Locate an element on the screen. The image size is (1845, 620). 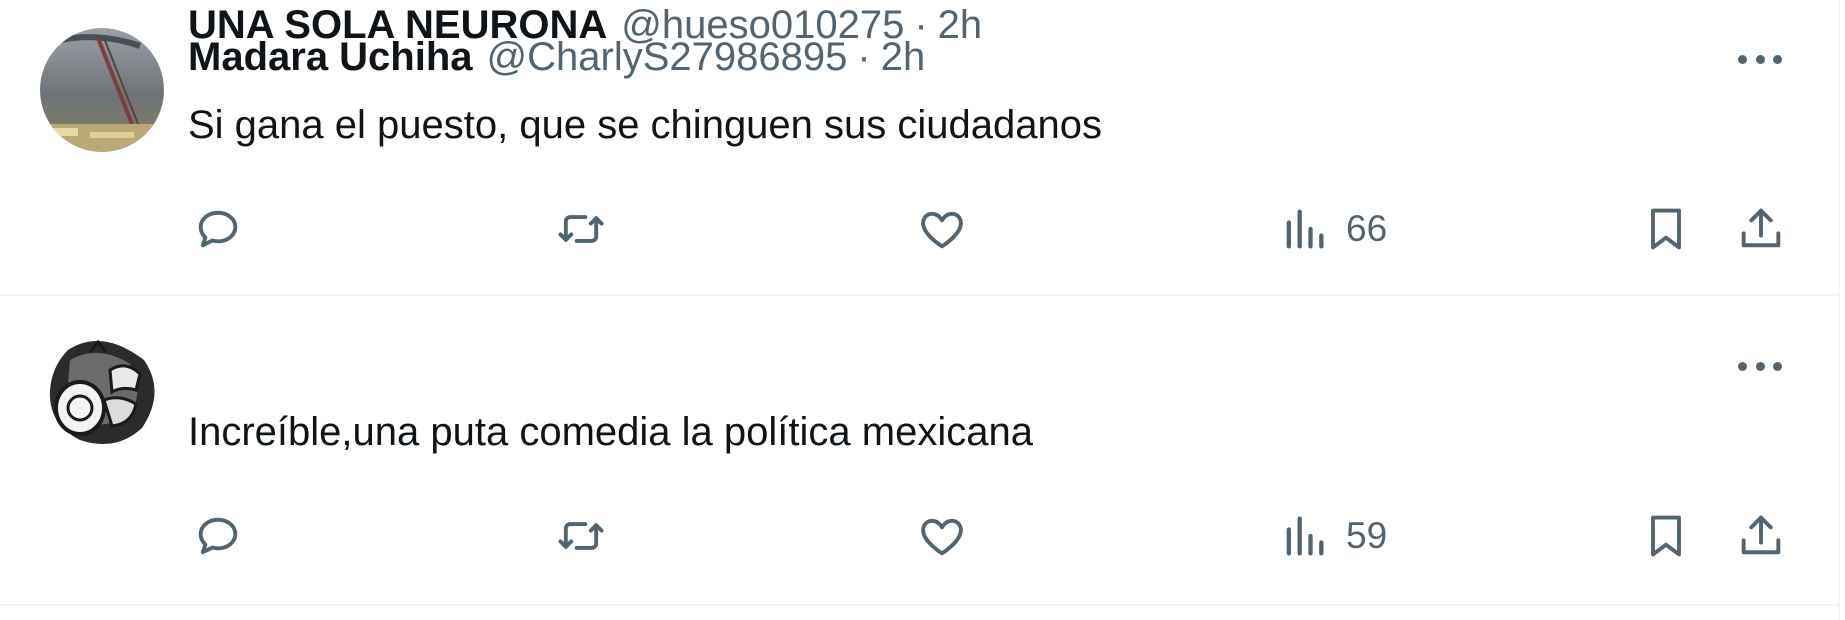
timestamp: 2h is located at coordinates (960, 25).